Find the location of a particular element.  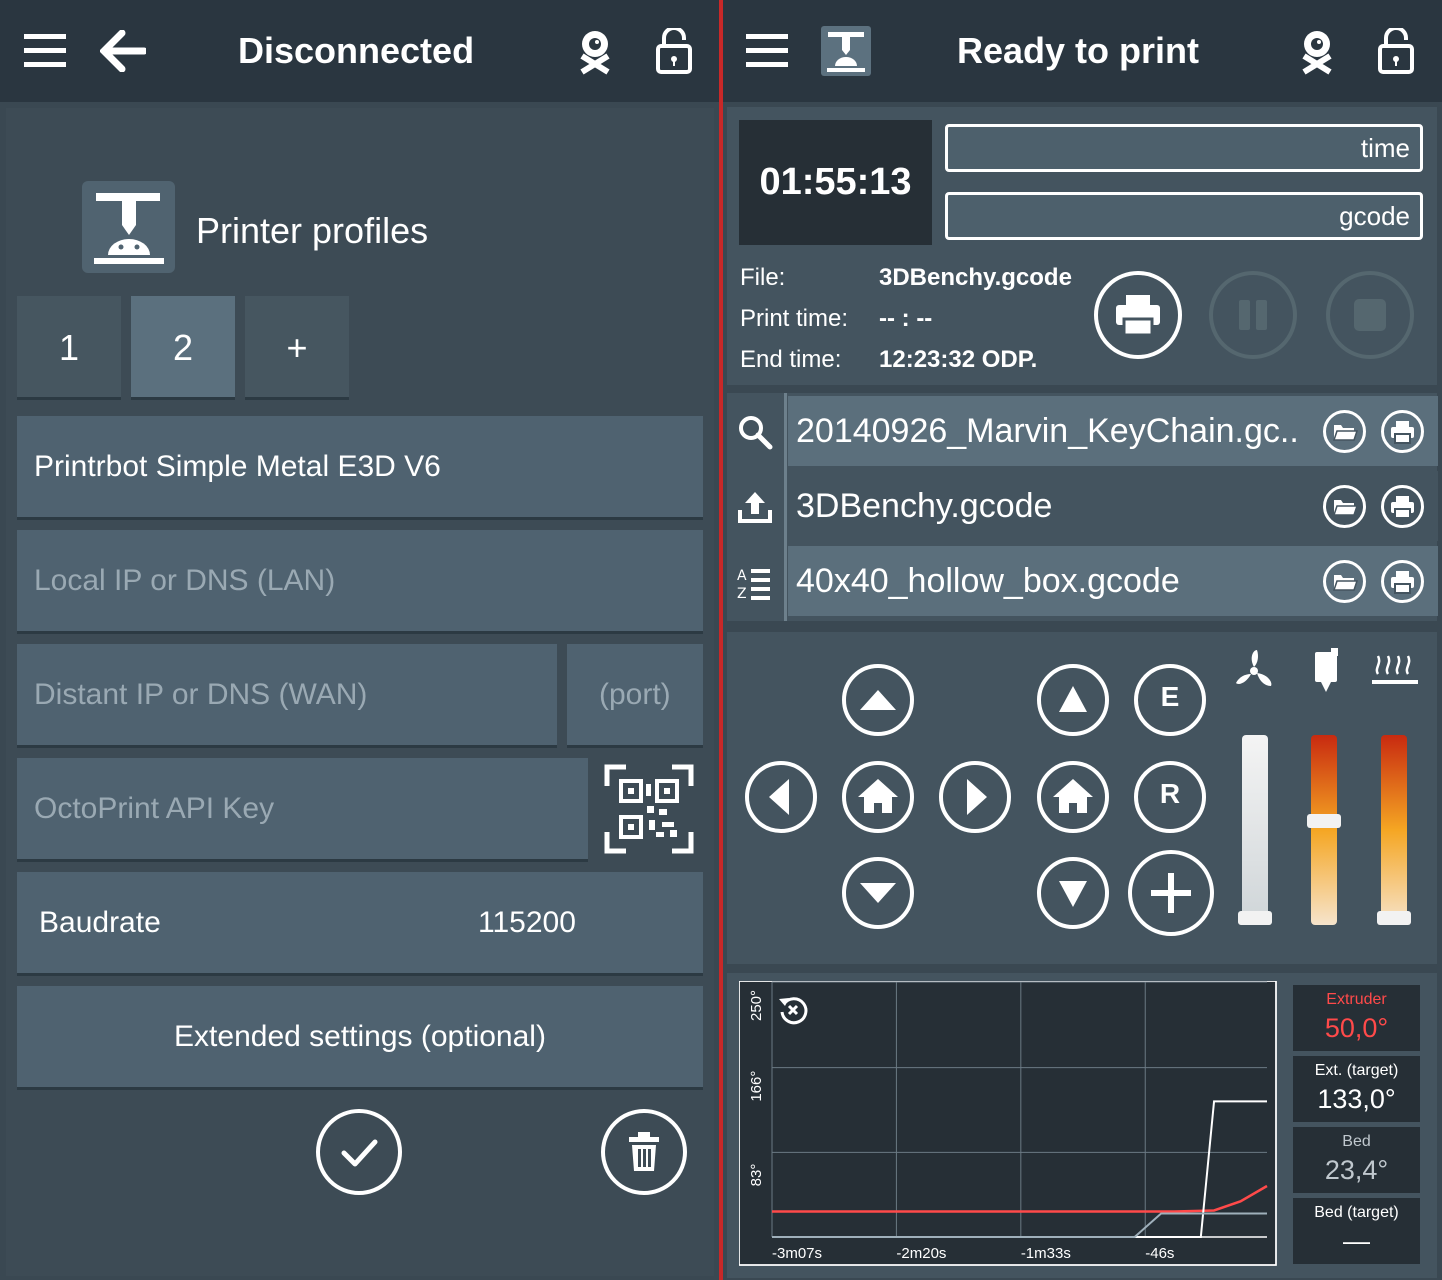

extruder-temp-slider-knob is located at coordinates (1324, 821).